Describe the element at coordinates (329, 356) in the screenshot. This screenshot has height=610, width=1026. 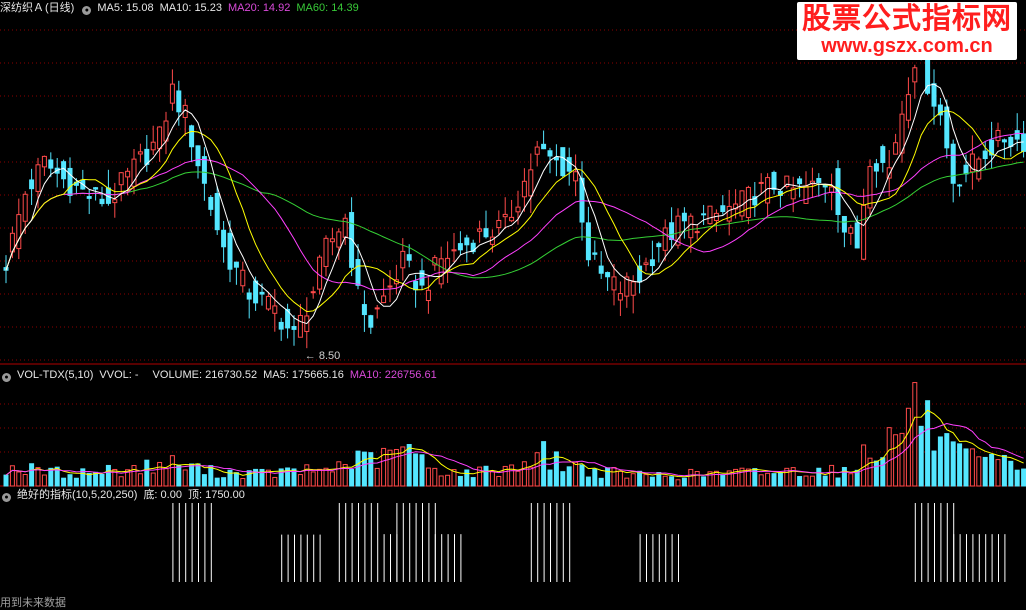
I see `low-price-value: 8.50` at that location.